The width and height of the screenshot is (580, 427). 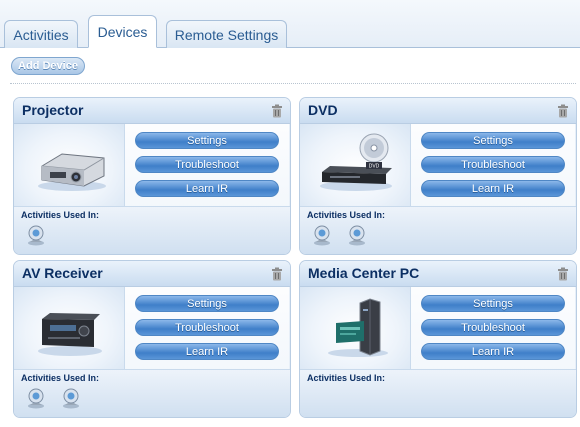 I want to click on media-center-pc-icon, so click(x=358, y=327).